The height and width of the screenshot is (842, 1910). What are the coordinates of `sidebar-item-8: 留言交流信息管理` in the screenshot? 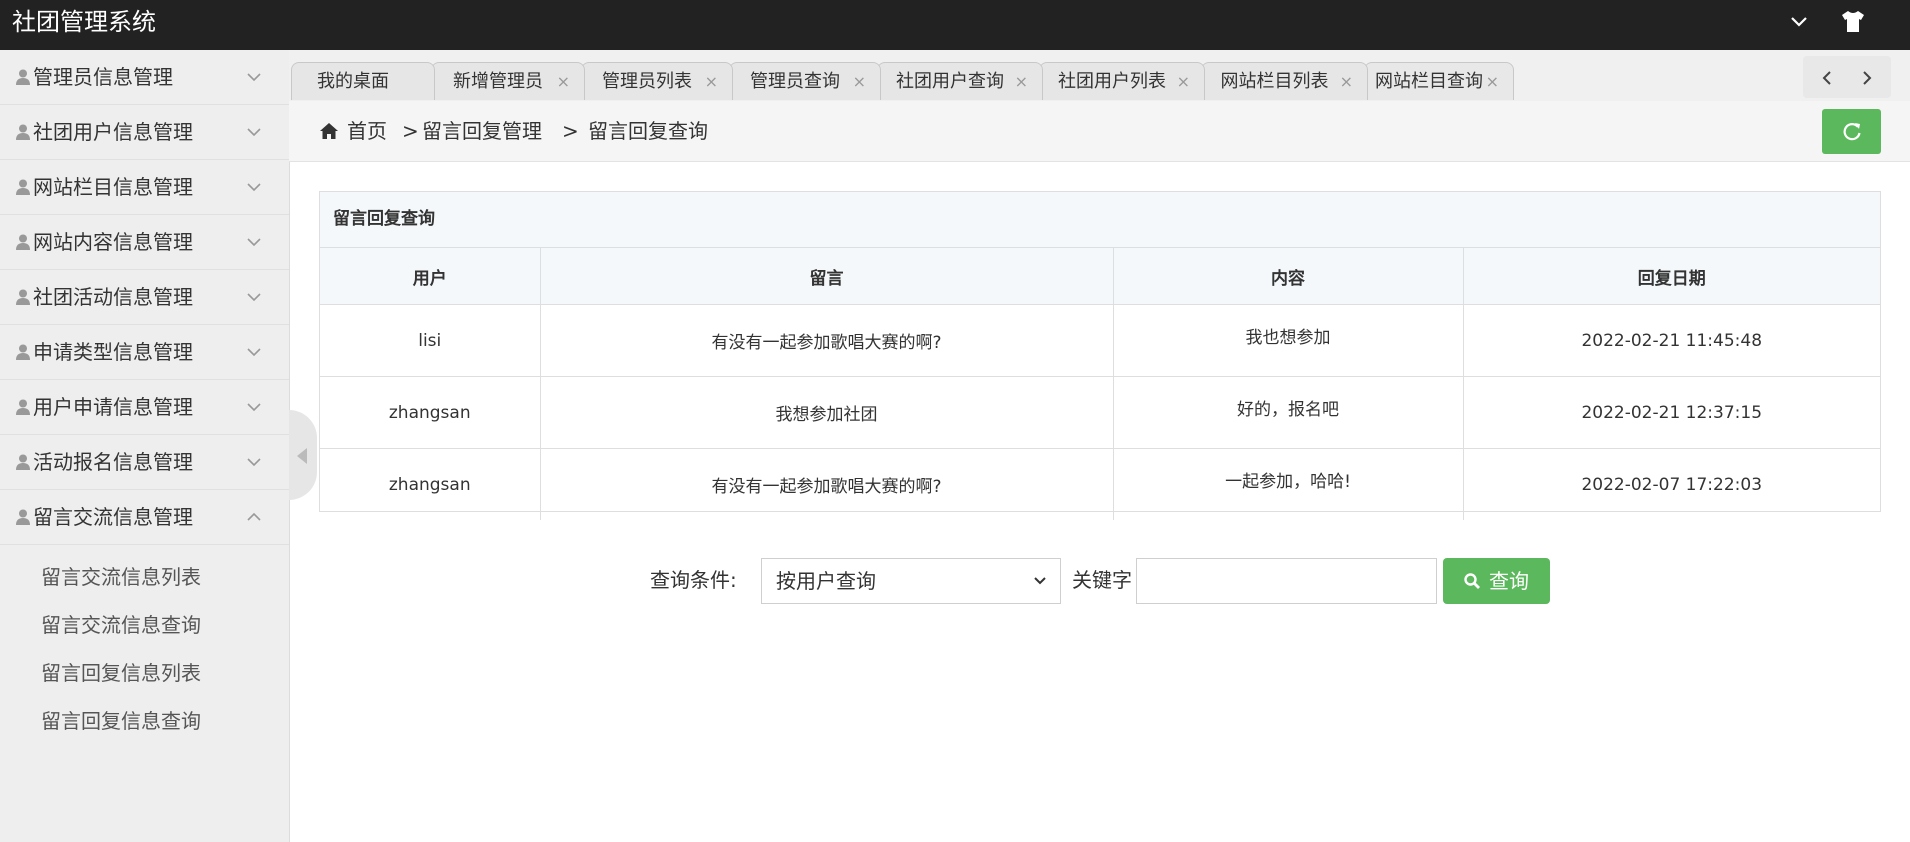 It's located at (144, 517).